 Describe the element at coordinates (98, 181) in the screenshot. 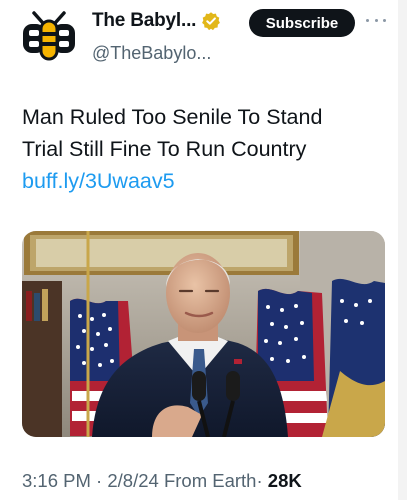

I see `tweet-link: buff.ly/3Uwaav5` at that location.